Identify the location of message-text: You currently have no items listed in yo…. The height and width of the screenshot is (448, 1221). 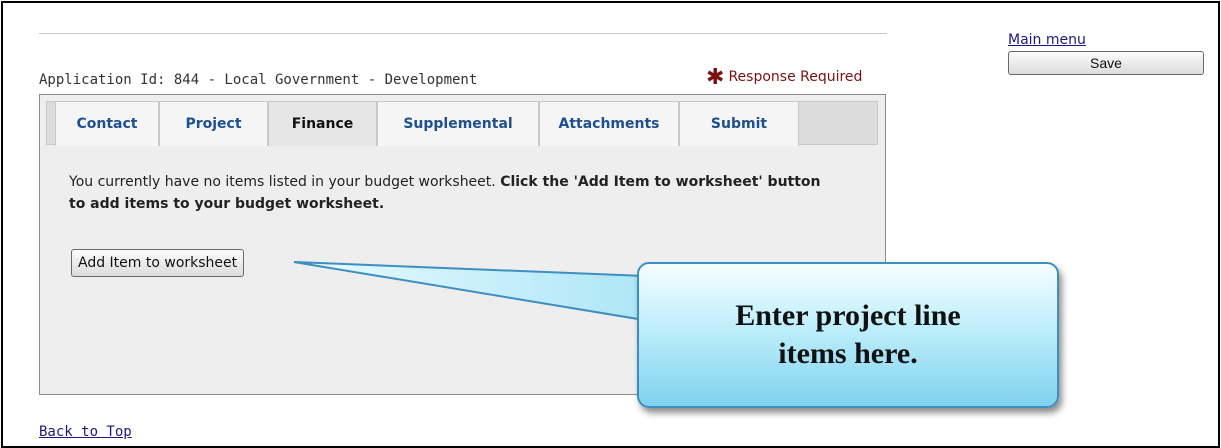
(285, 182).